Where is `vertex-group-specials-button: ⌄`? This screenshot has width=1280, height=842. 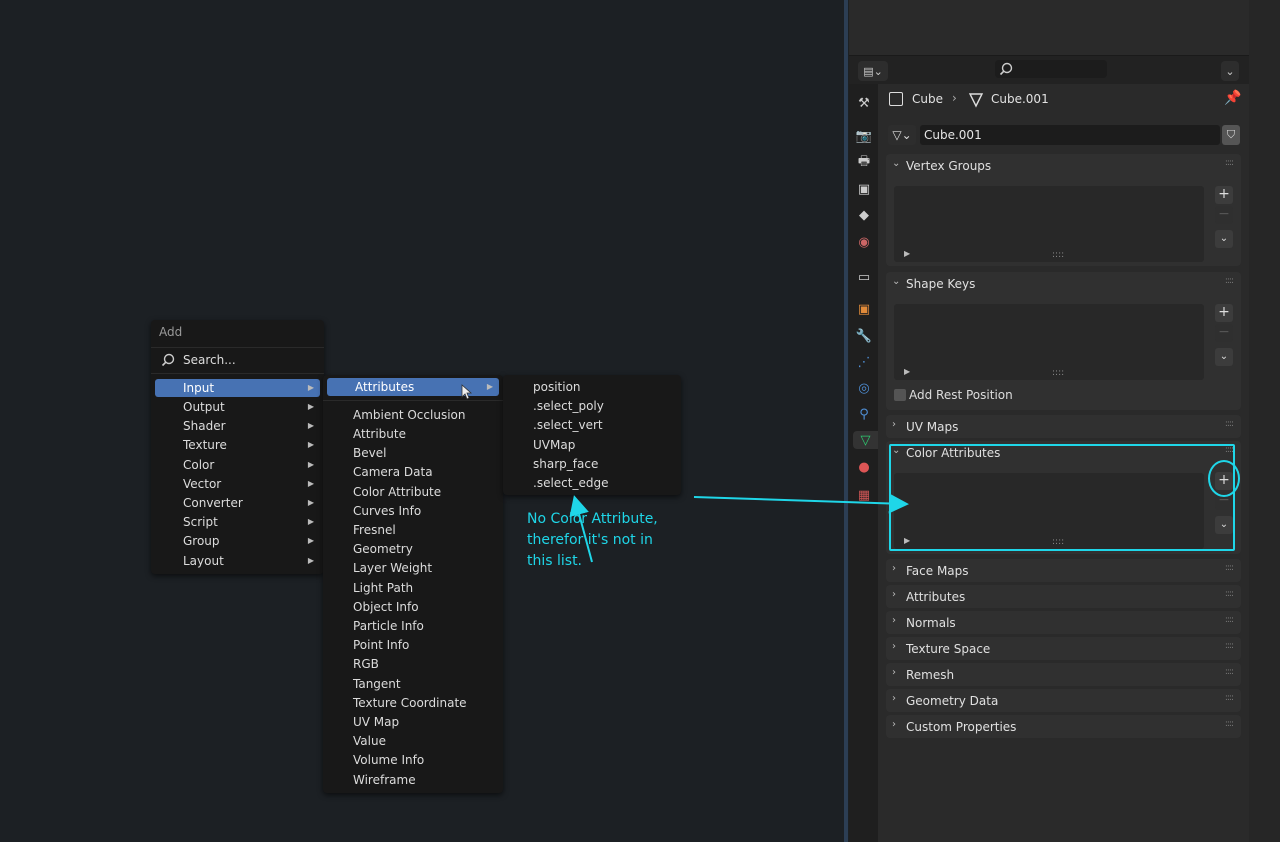
vertex-group-specials-button: ⌄ is located at coordinates (1224, 239).